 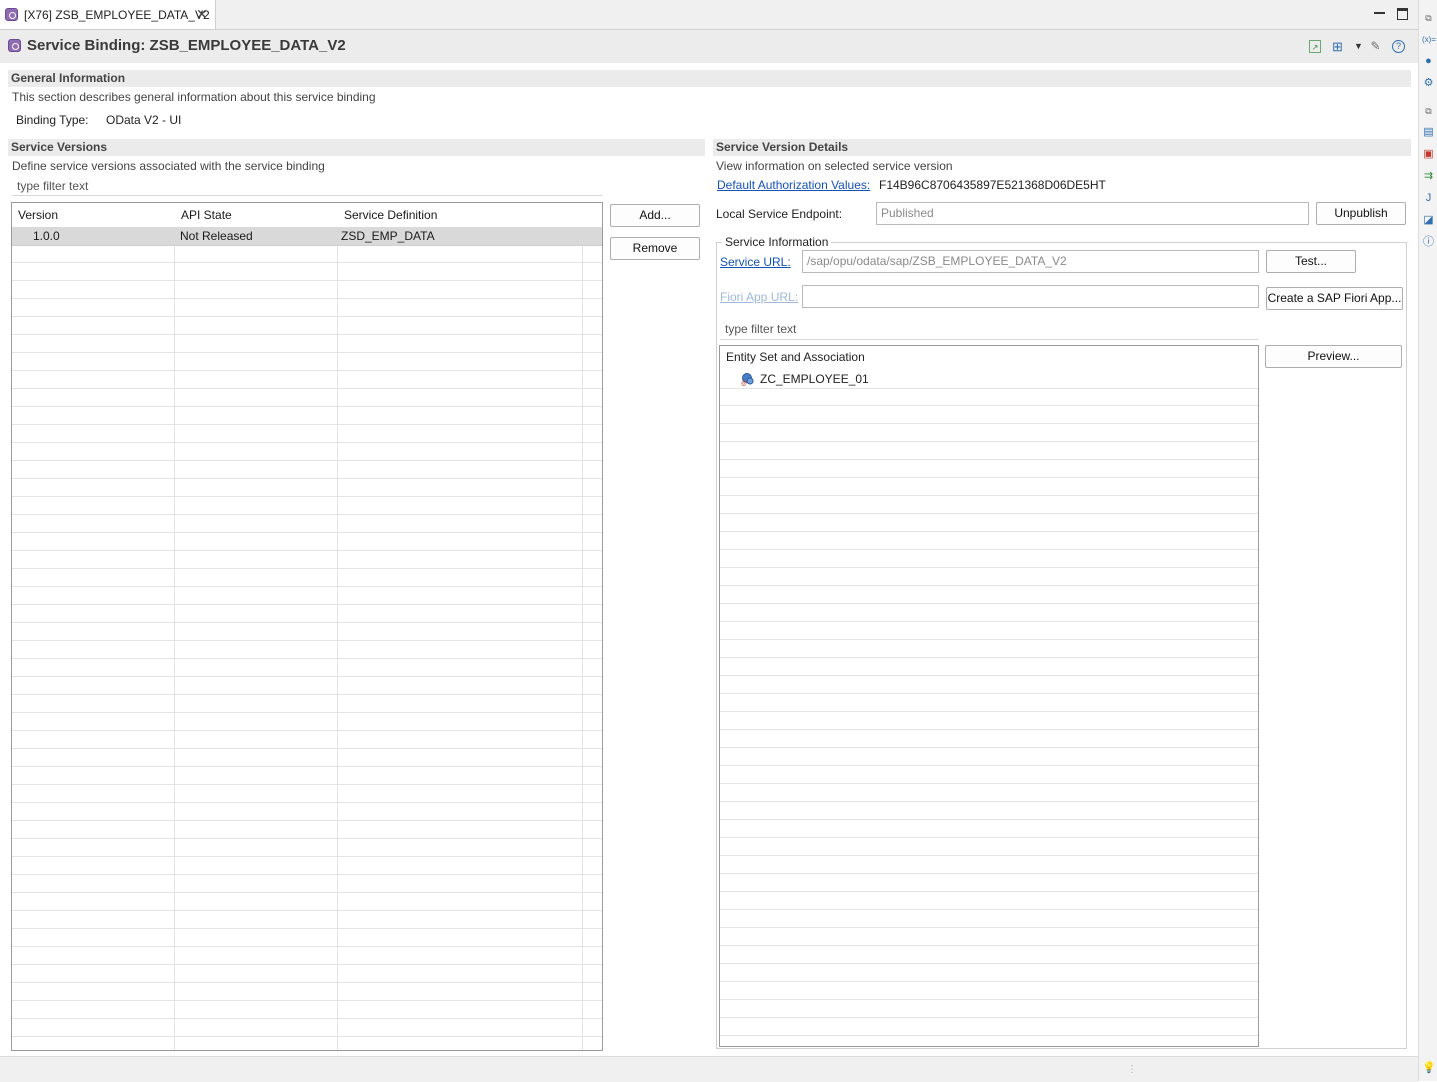 I want to click on general-information-header: General Information, so click(x=709, y=78).